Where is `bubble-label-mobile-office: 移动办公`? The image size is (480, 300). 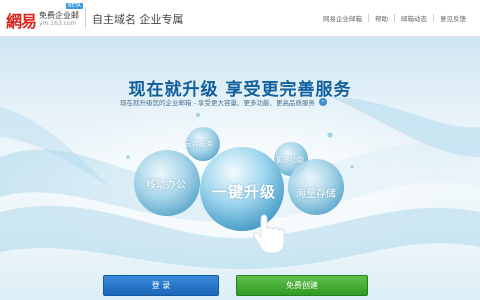 bubble-label-mobile-office: 移动办公 is located at coordinates (166, 185).